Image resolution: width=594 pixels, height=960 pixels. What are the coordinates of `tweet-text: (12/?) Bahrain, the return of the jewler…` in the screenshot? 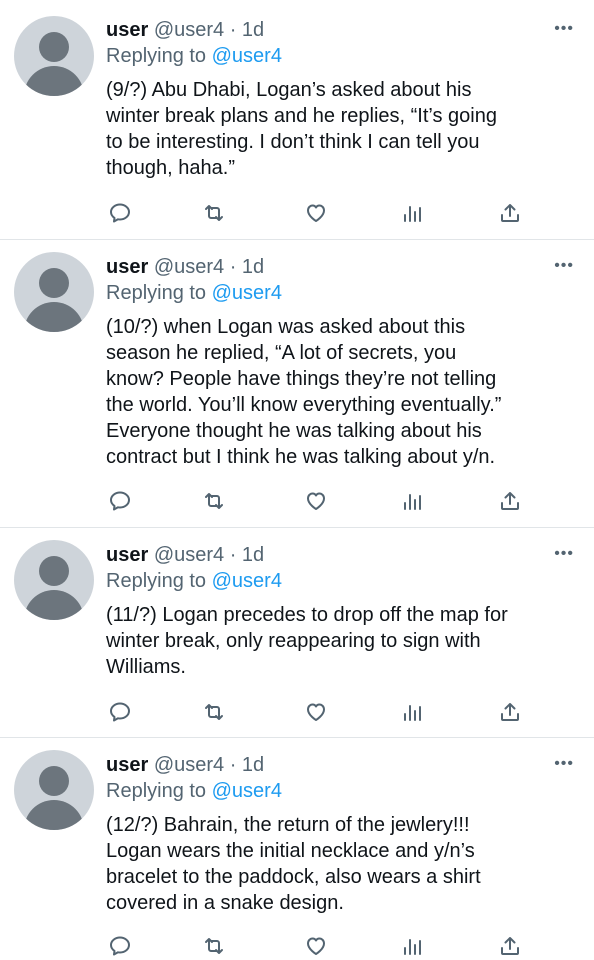 It's located at (293, 864).